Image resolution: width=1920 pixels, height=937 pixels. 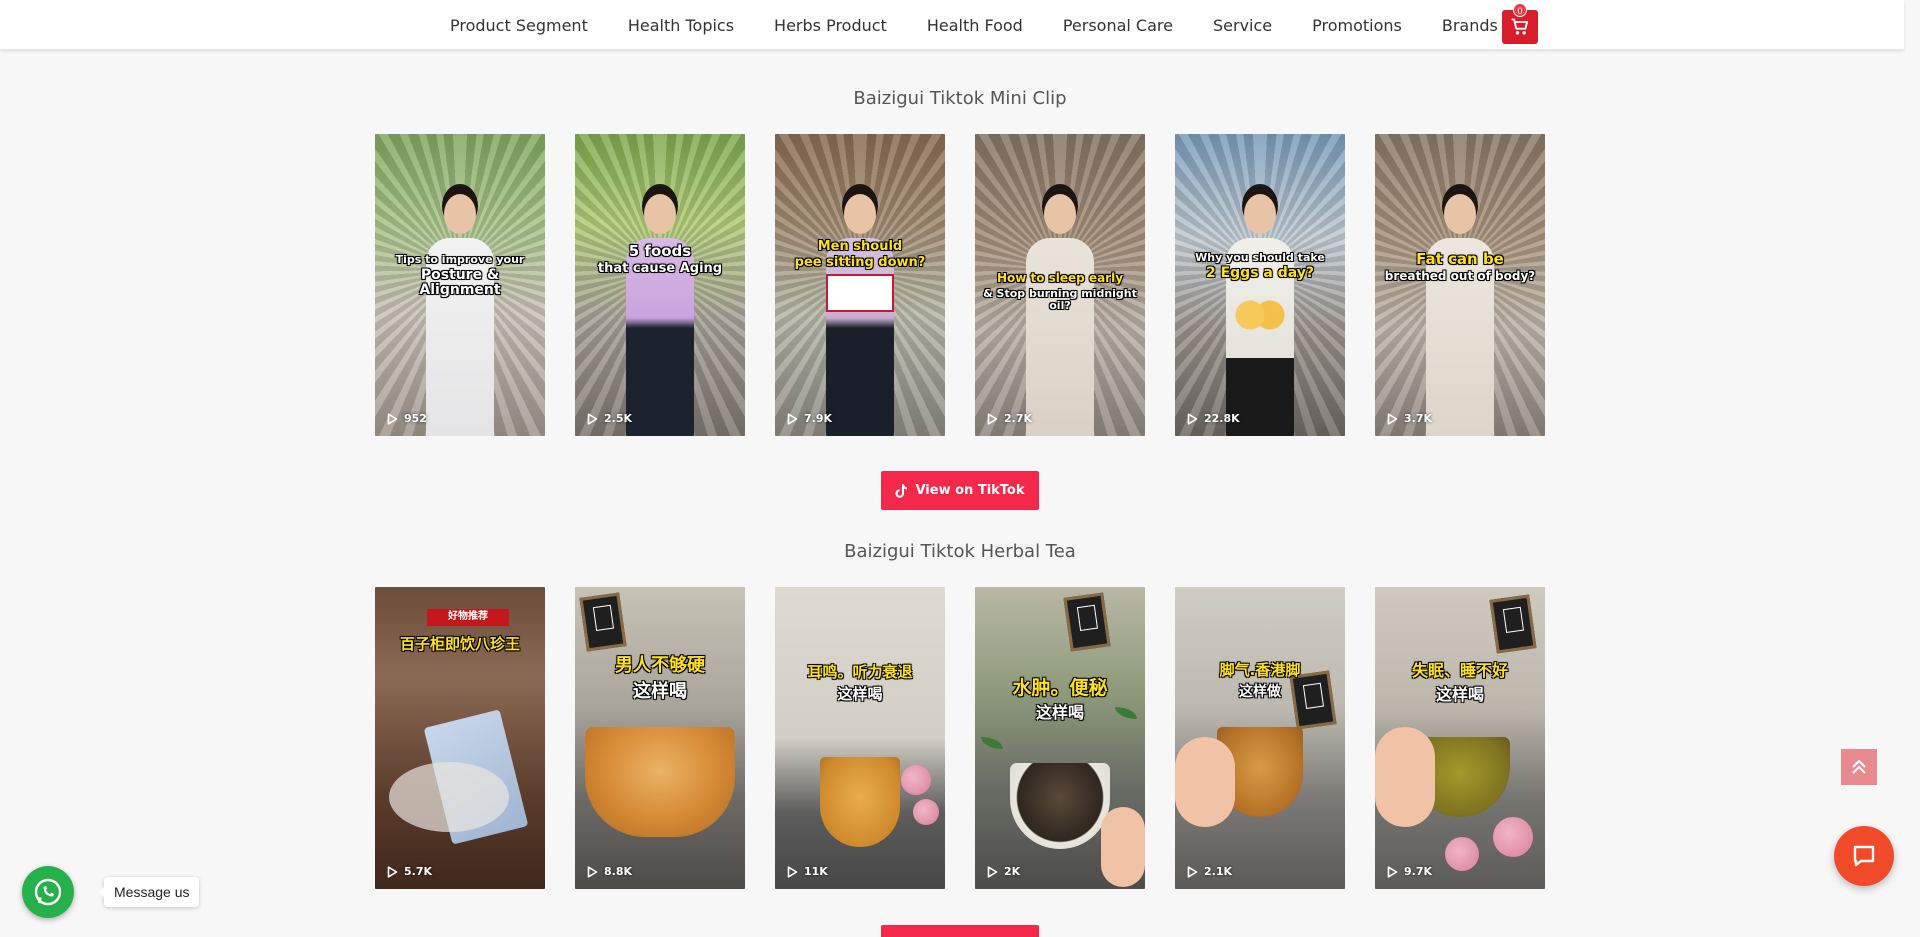 What do you see at coordinates (660, 251) in the screenshot?
I see `video-caption-top: 5 foods` at bounding box center [660, 251].